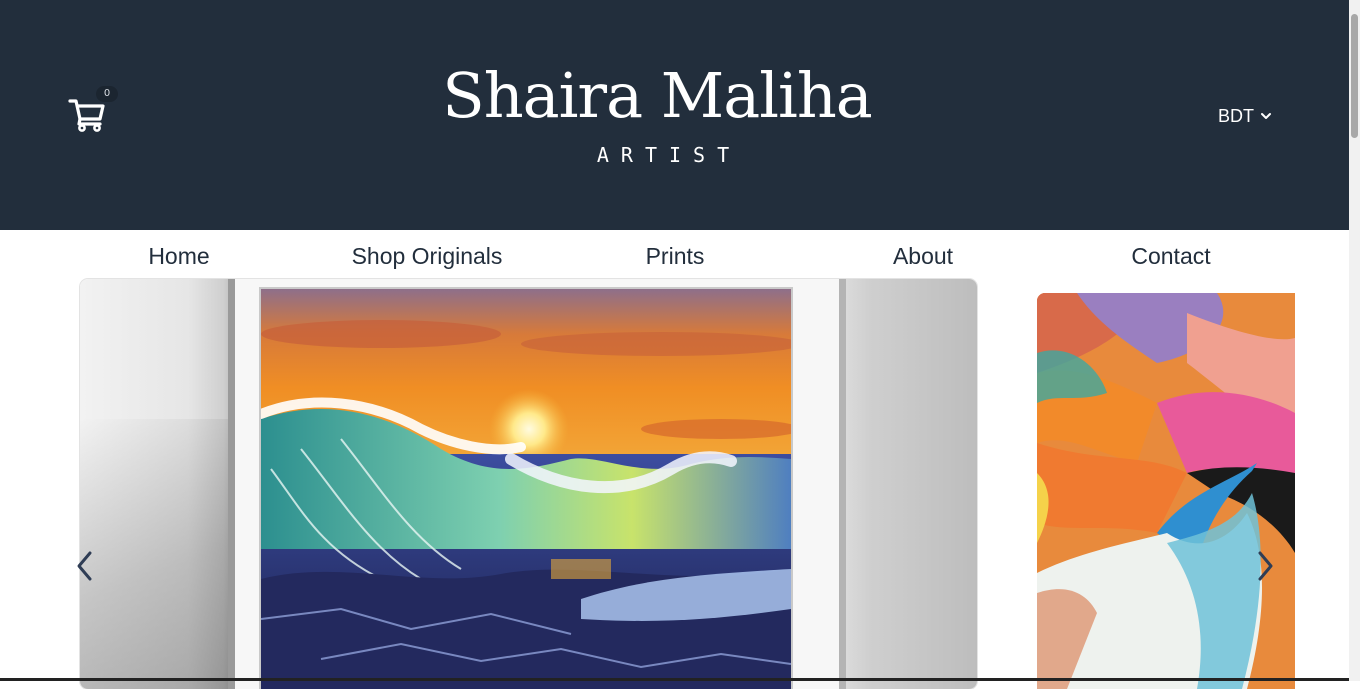  What do you see at coordinates (179, 256) in the screenshot?
I see `nav-item-home: Home` at bounding box center [179, 256].